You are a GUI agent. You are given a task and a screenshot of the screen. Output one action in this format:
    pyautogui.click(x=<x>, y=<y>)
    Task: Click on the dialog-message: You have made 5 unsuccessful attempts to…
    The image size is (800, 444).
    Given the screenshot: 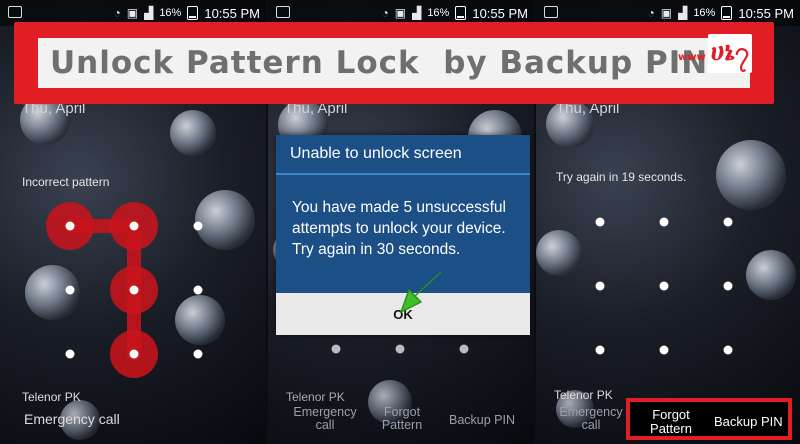 What is the action you would take?
    pyautogui.click(x=399, y=228)
    